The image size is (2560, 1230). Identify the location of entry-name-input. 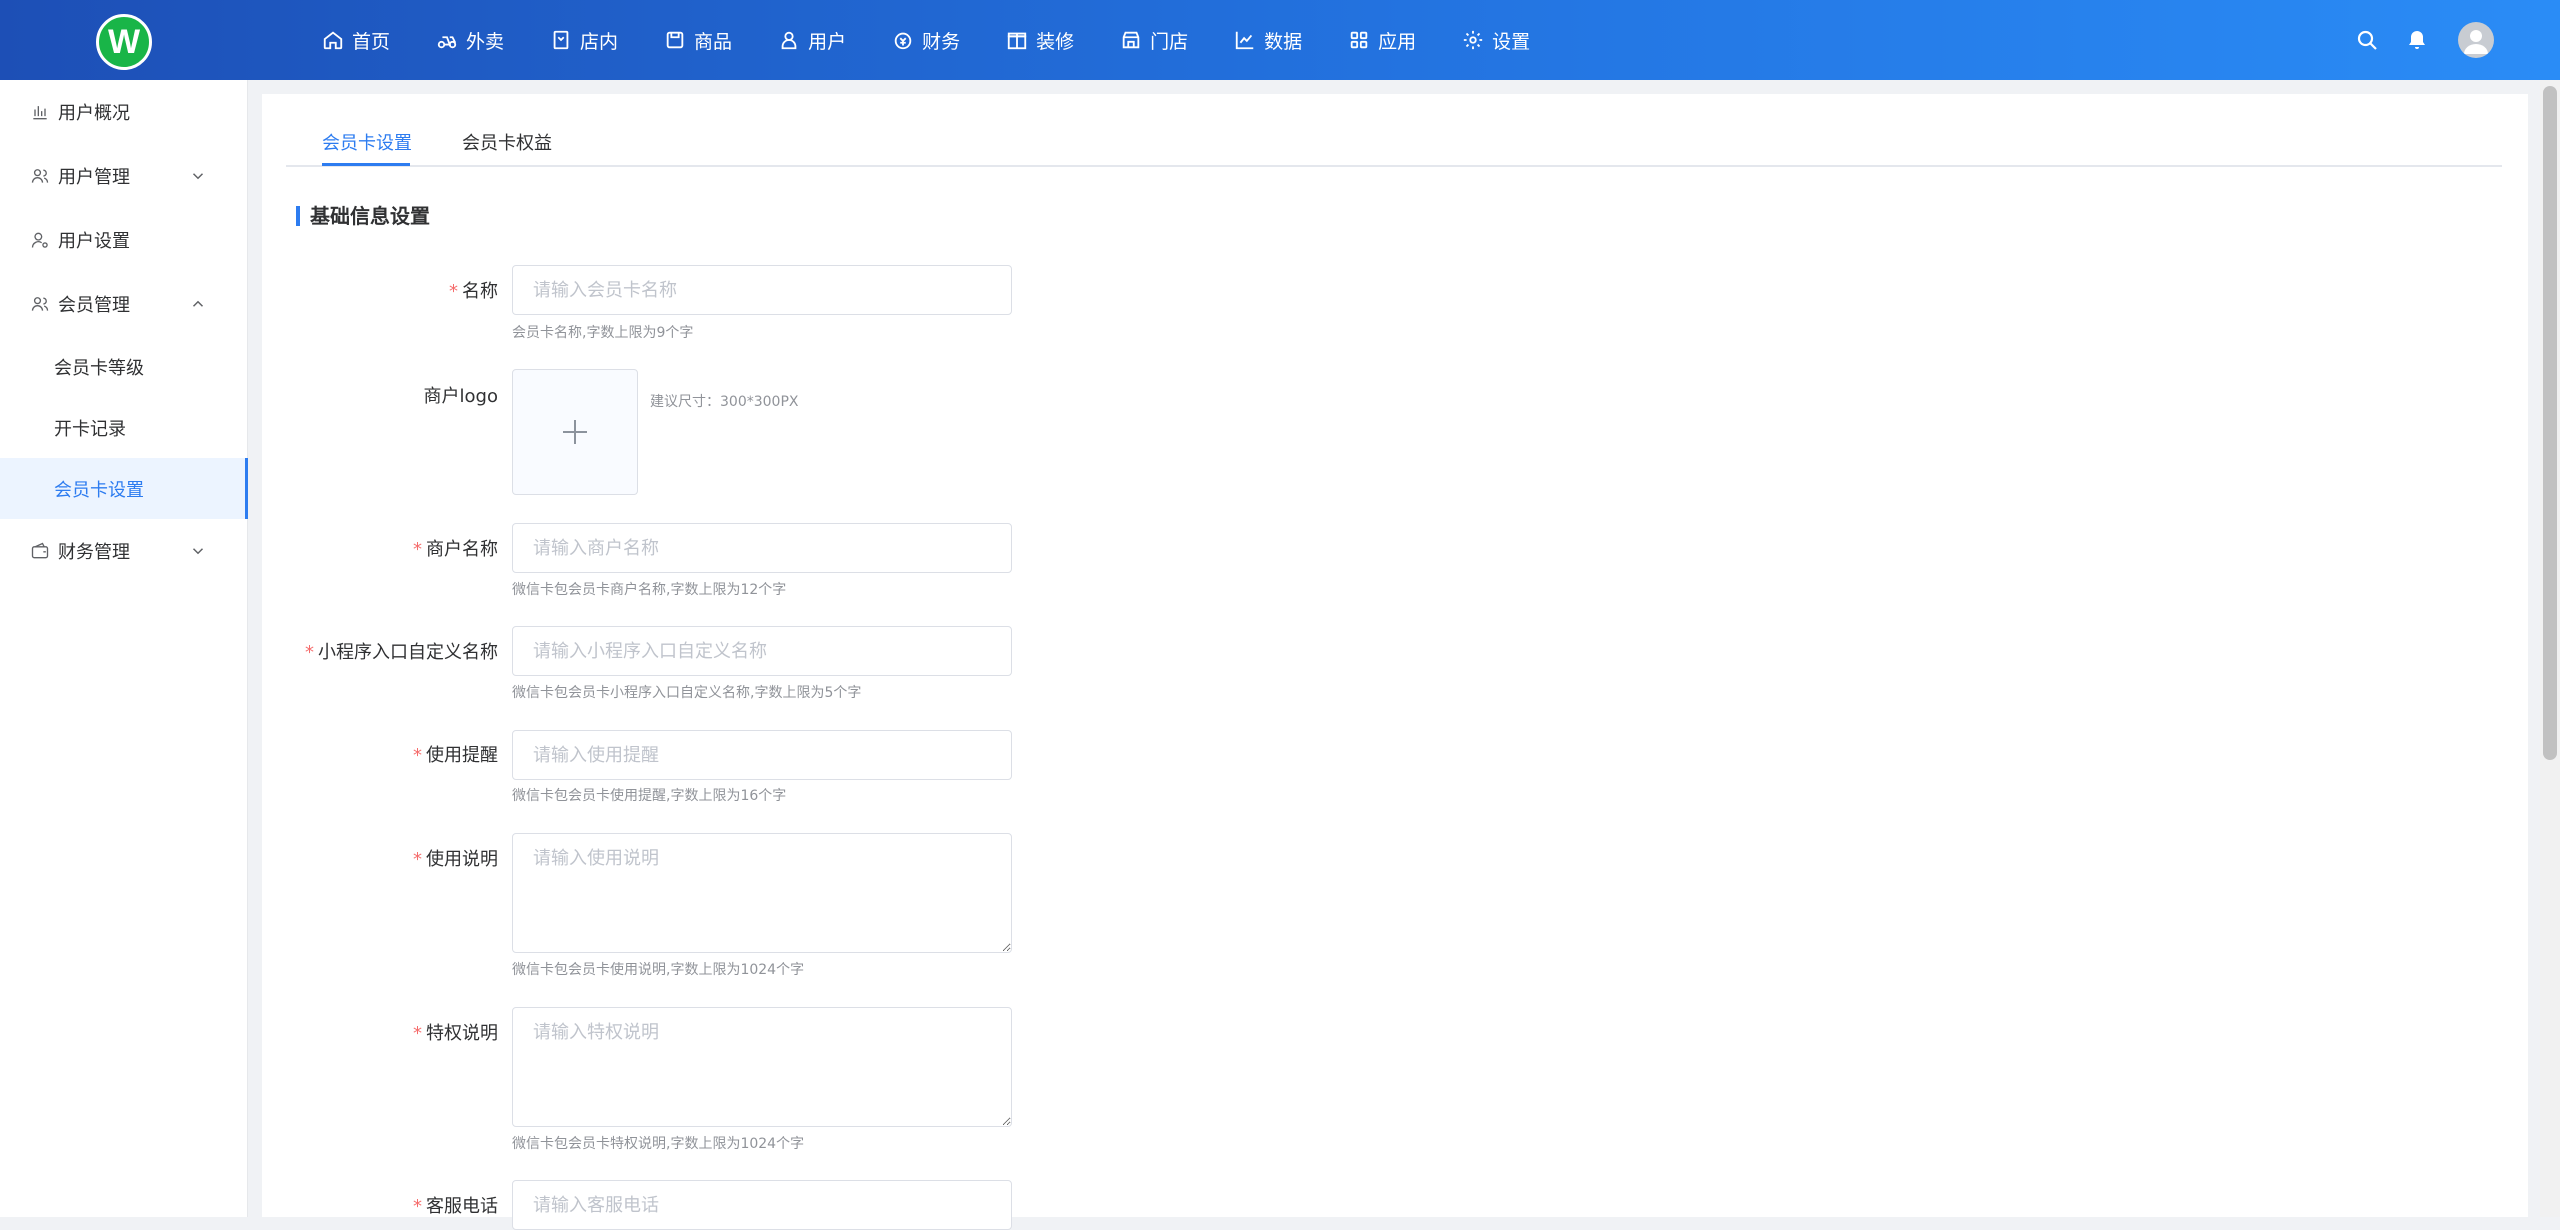
(762, 651).